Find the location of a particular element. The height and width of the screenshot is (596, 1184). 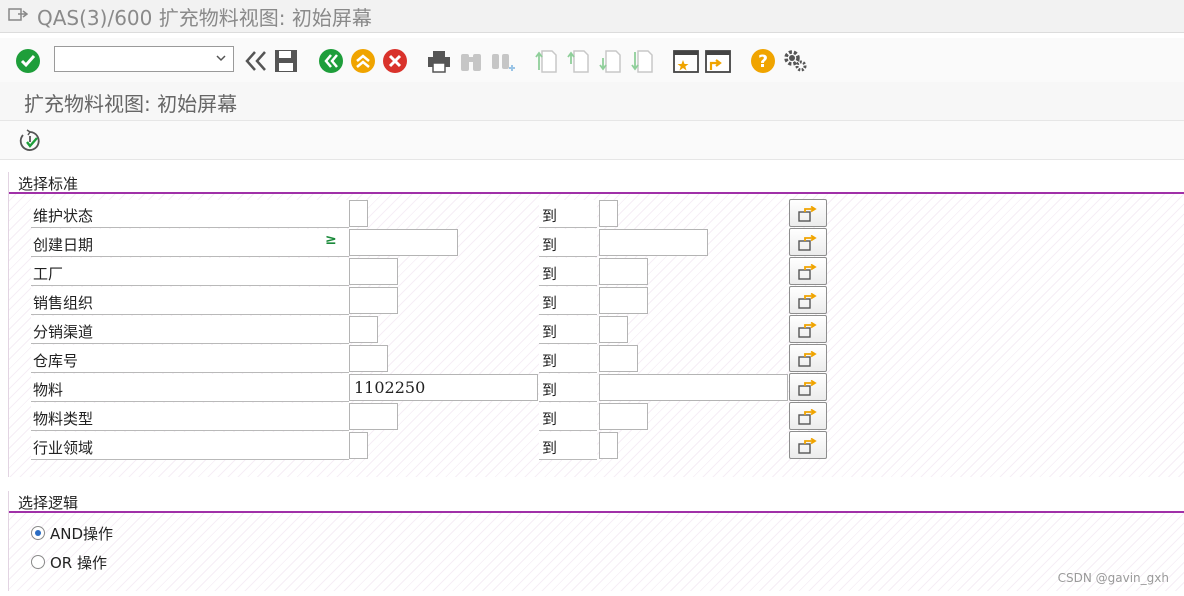

window-menu-icon is located at coordinates (18, 15).